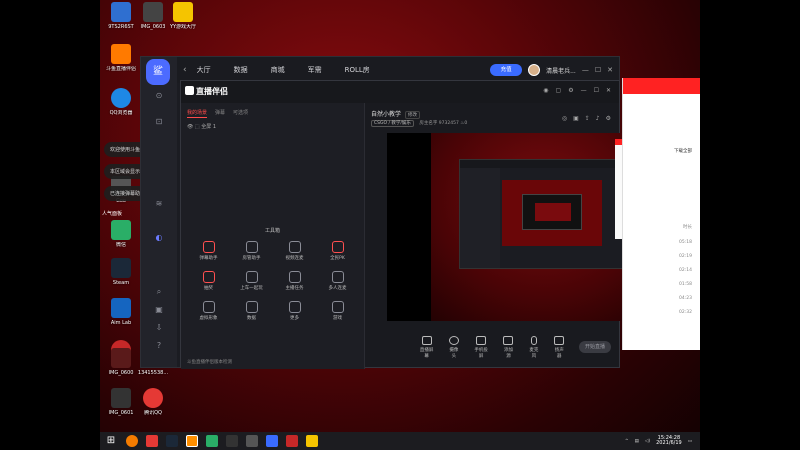 The image size is (800, 450). What do you see at coordinates (647, 441) in the screenshot?
I see `volume-icon: ◁)` at bounding box center [647, 441].